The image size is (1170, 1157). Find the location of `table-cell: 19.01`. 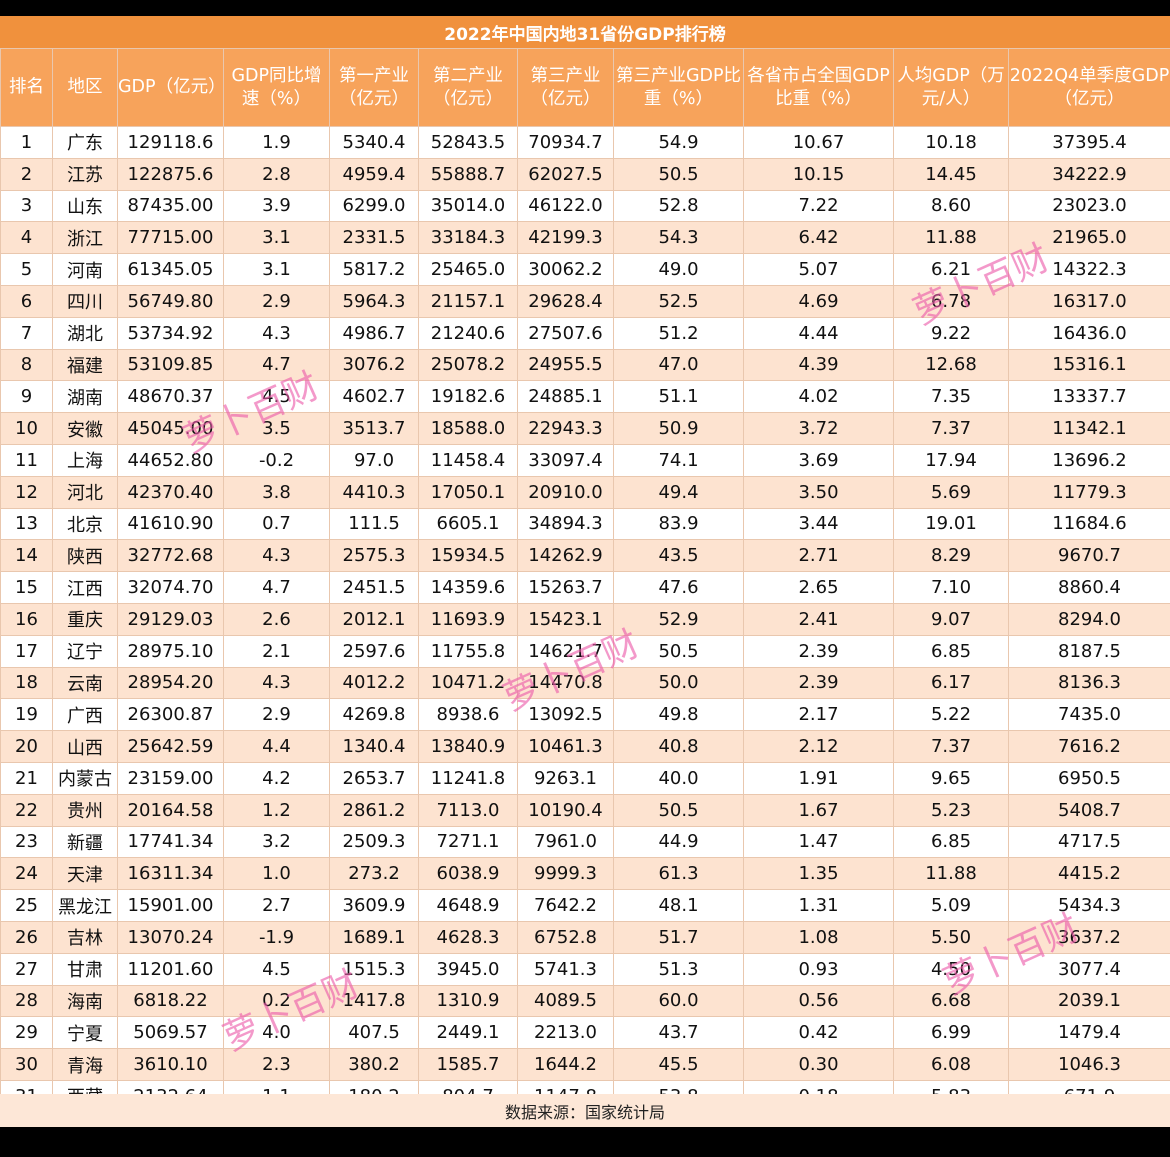

table-cell: 19.01 is located at coordinates (951, 524).